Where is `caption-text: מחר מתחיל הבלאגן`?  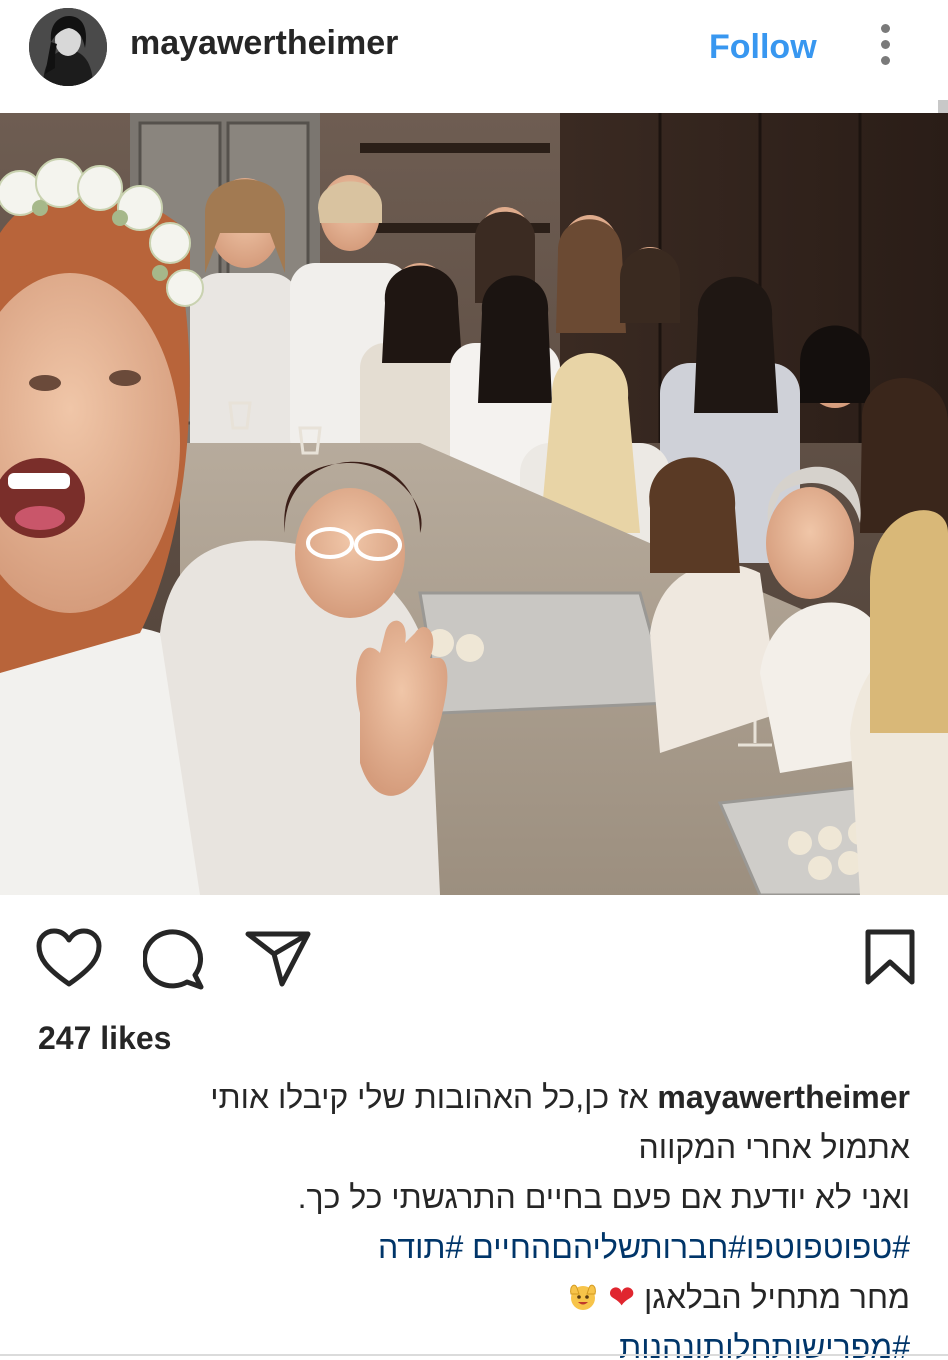 caption-text: מחר מתחיל הבלאגן is located at coordinates (776, 1297).